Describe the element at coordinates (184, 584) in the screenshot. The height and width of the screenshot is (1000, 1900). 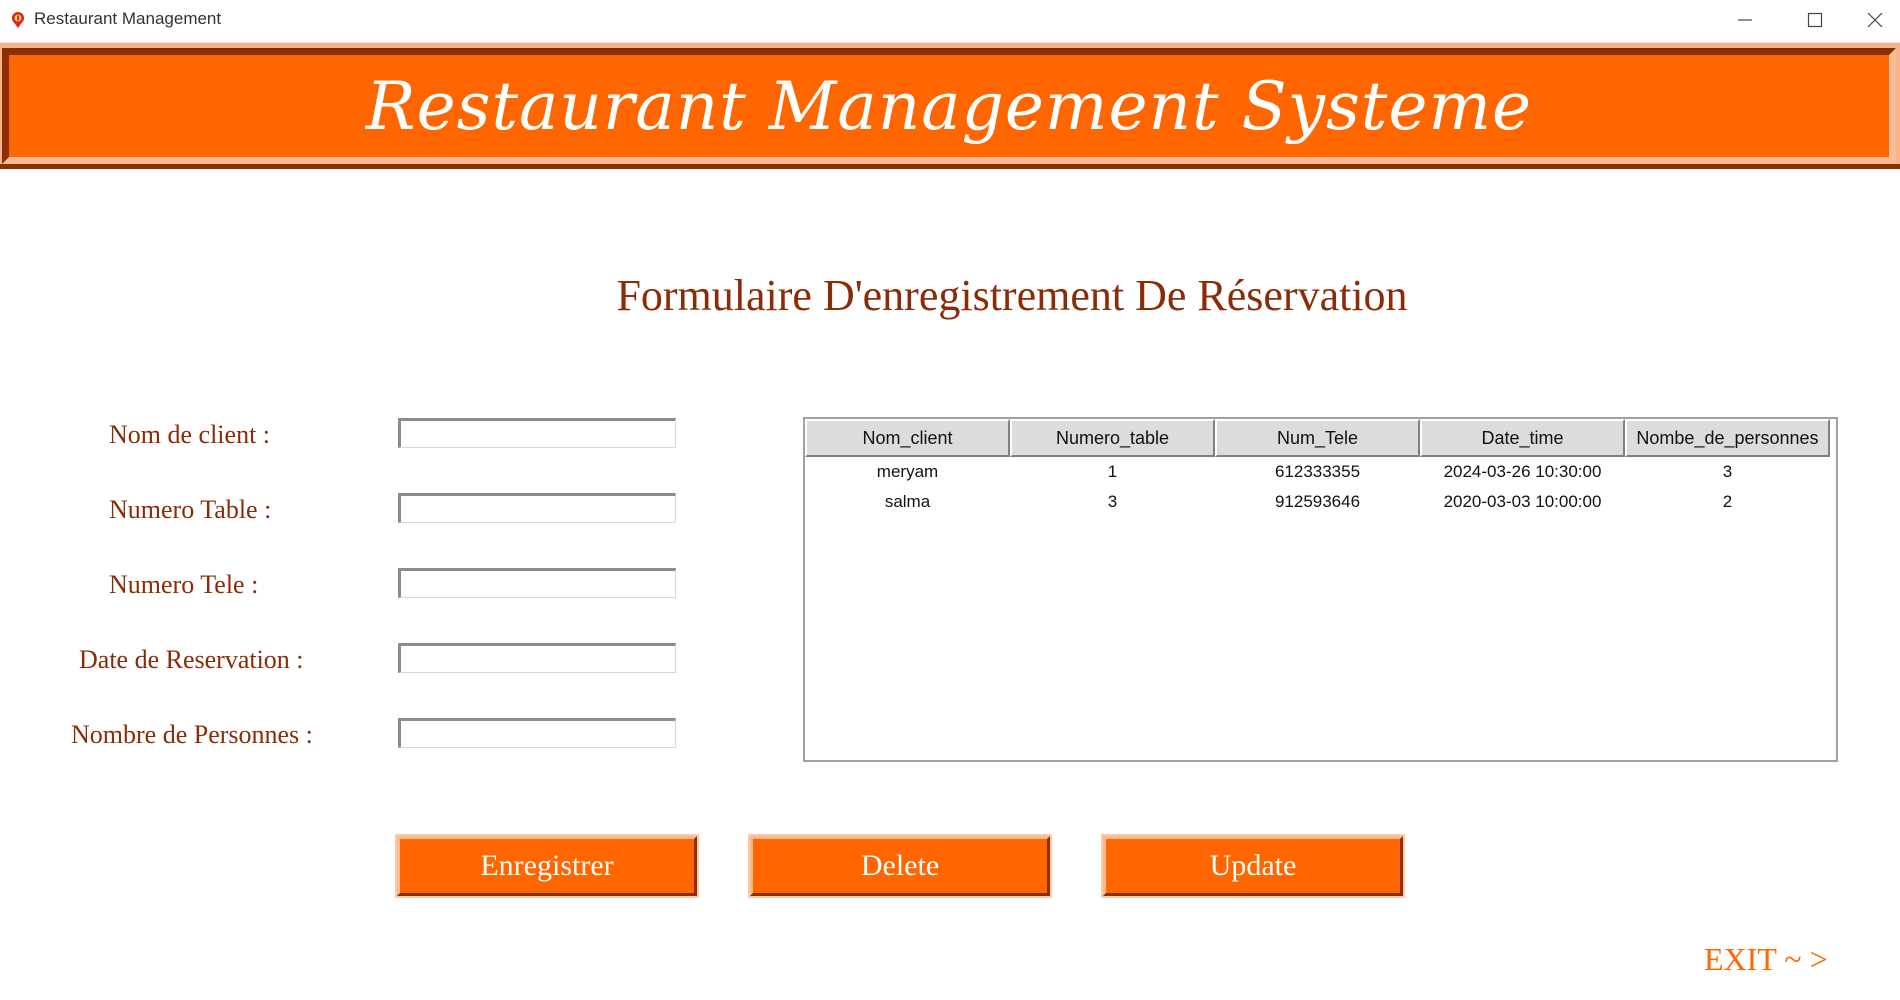
I see `label-numero-tele: Numero Tele :` at that location.